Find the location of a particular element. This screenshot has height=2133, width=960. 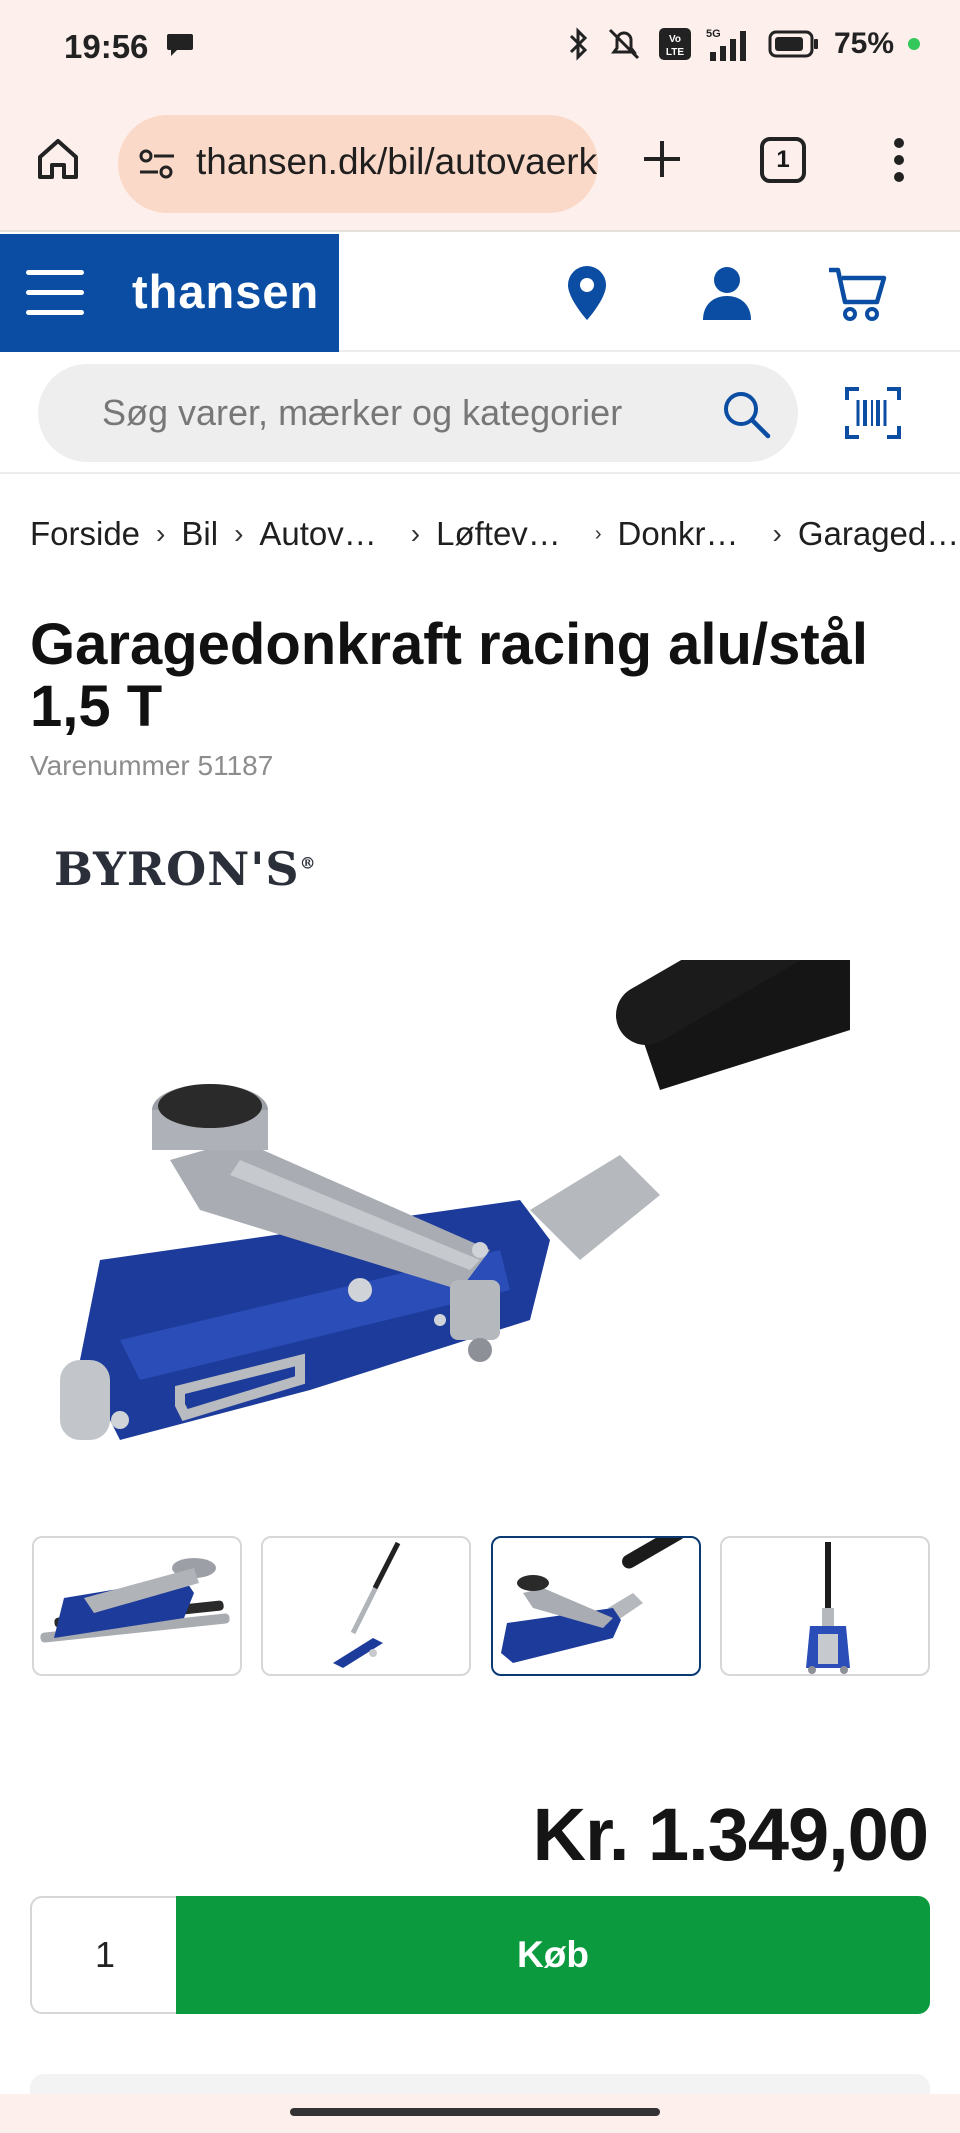

breadcrumb-item-forside: Forside is located at coordinates (85, 534).